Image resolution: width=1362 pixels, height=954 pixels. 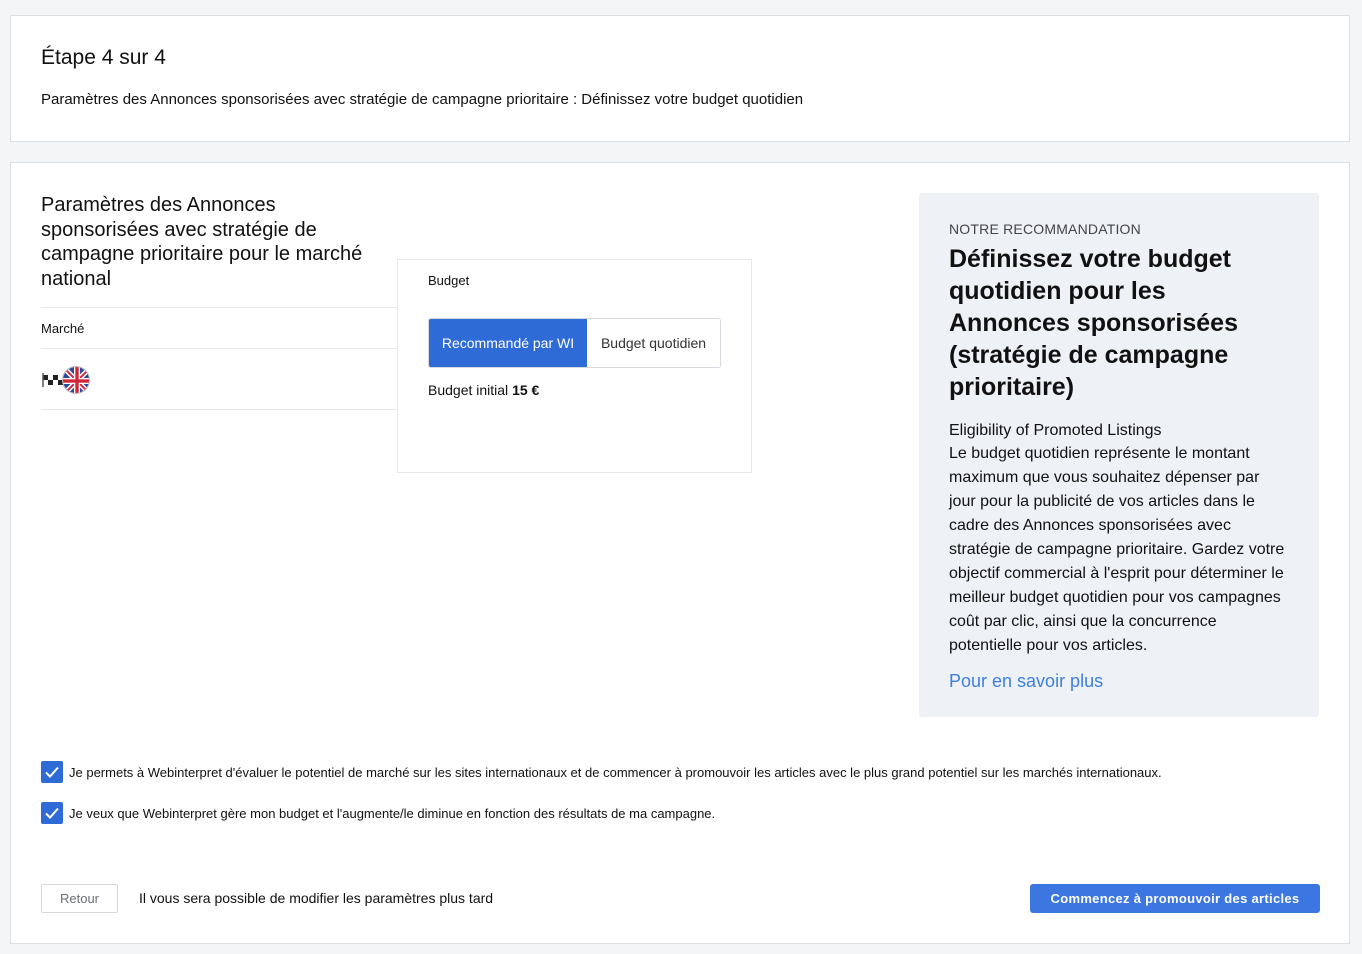 What do you see at coordinates (526, 390) in the screenshot?
I see `initial-budget-value: 15 €` at bounding box center [526, 390].